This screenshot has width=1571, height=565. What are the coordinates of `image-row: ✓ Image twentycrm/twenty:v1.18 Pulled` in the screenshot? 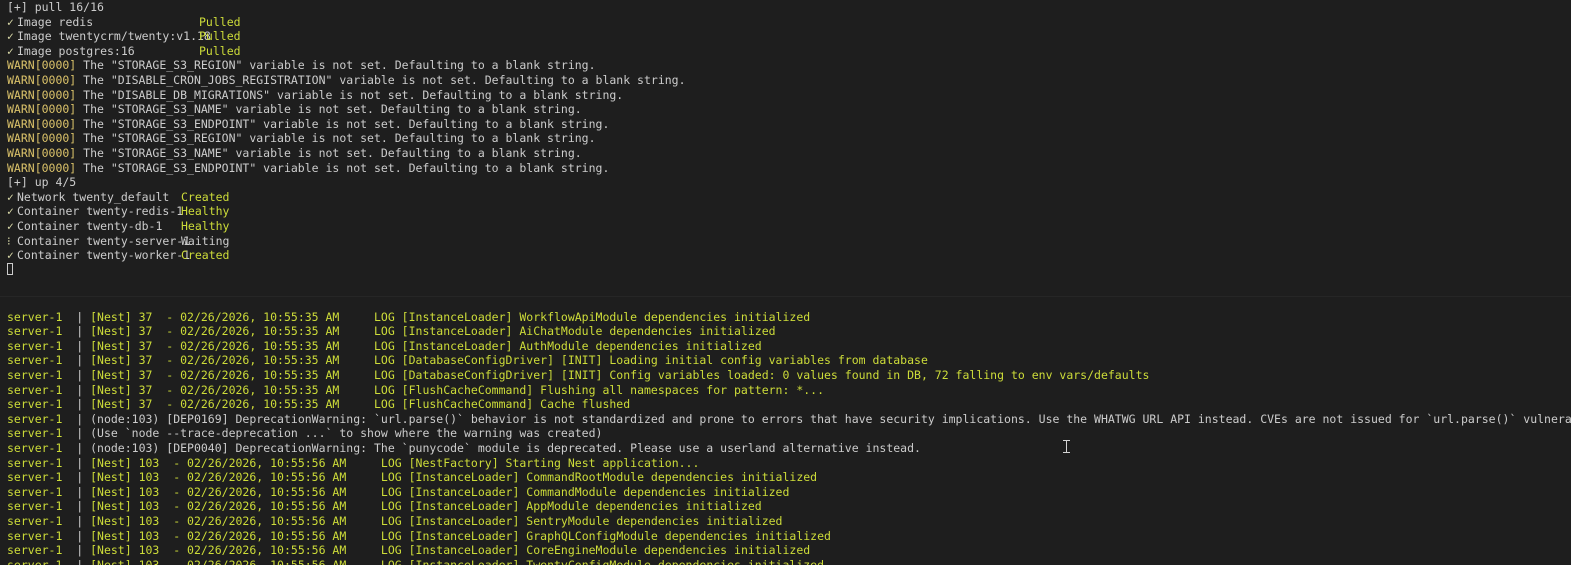 It's located at (124, 36).